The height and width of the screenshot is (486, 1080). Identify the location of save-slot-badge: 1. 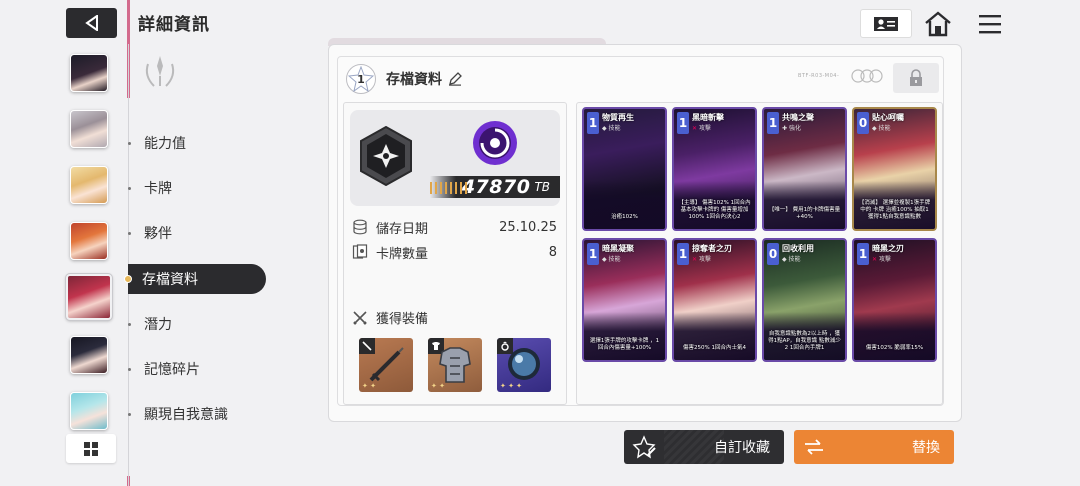
(361, 79).